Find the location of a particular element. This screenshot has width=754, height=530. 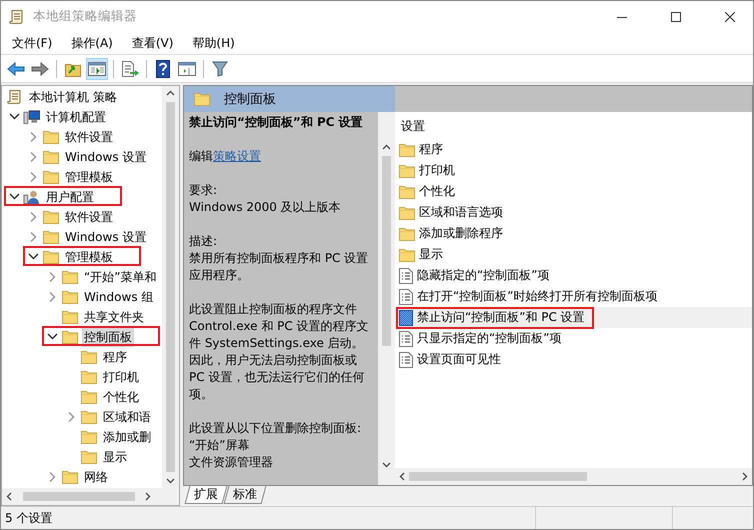

toolbar-button is located at coordinates (97, 69).